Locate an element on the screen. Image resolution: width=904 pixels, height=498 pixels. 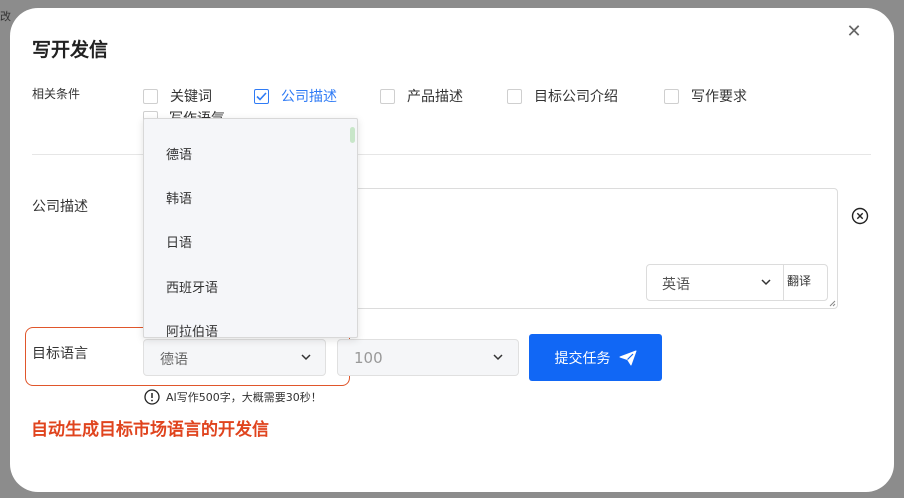
checkbox-product-description: 产品描述 is located at coordinates (421, 96).